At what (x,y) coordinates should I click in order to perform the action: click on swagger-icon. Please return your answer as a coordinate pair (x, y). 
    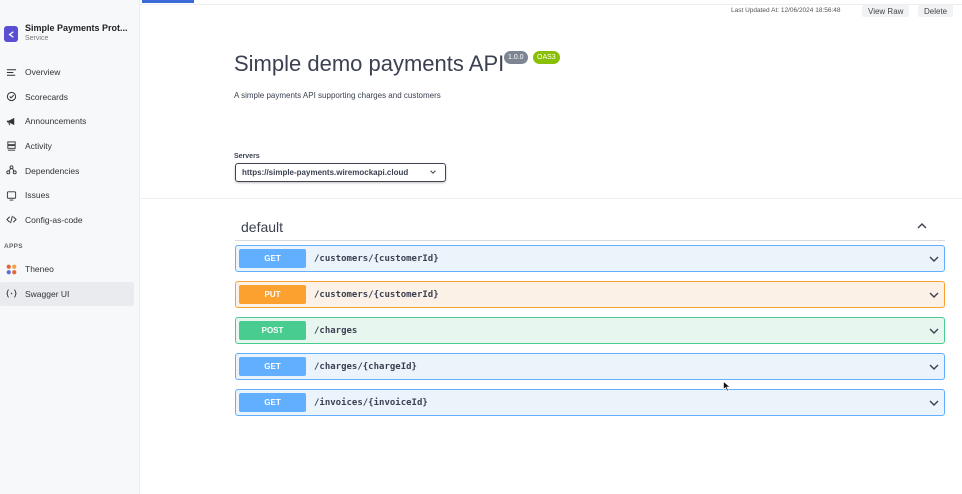
    Looking at the image, I should click on (11, 294).